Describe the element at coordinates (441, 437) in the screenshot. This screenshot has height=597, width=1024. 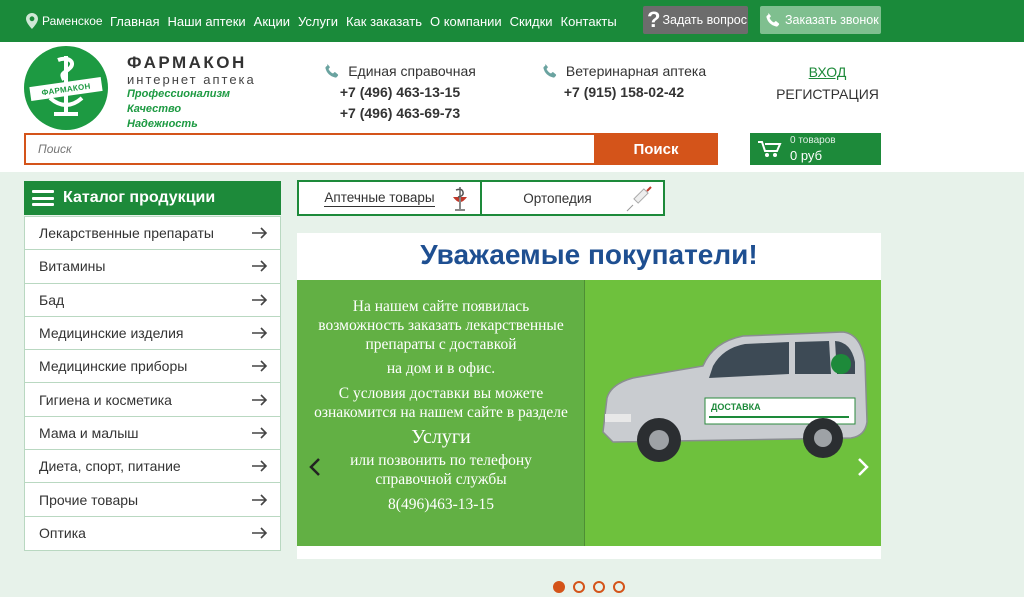
I see `banner-line: Услуги` at that location.